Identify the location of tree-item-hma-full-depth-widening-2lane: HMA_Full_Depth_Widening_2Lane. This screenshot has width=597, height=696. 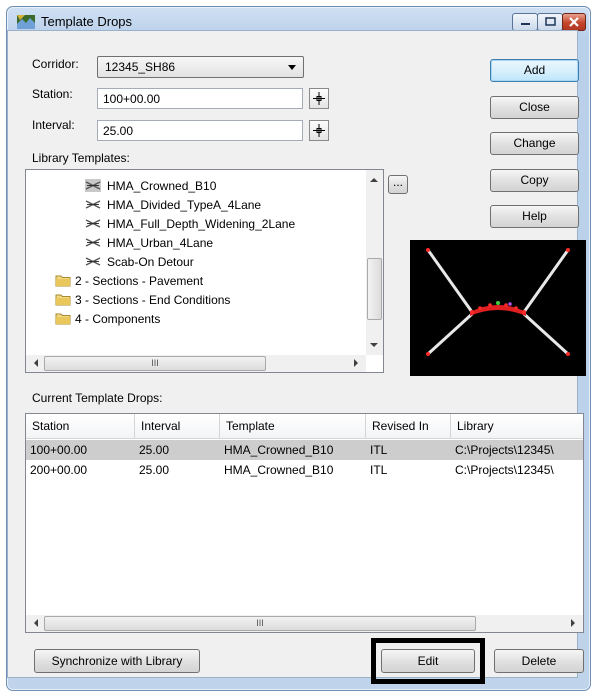
(186, 223).